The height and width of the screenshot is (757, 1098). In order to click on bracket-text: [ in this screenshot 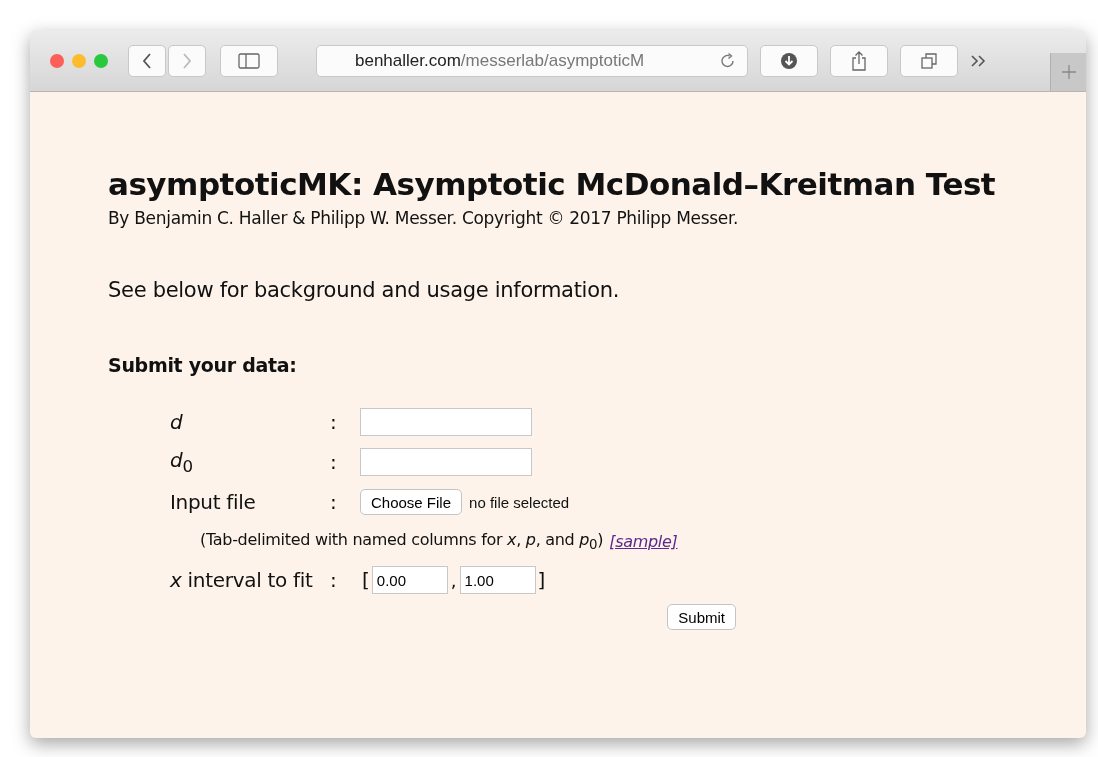, I will do `click(366, 580)`.